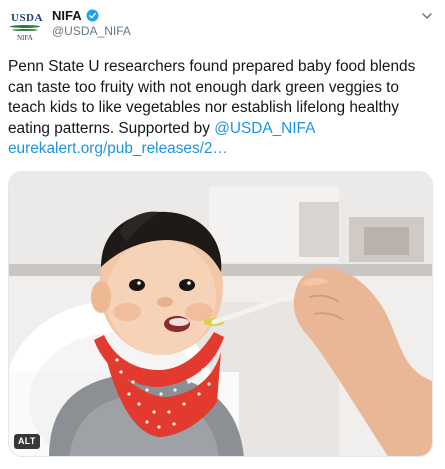  I want to click on avatar: USDA NIFA, so click(26, 27).